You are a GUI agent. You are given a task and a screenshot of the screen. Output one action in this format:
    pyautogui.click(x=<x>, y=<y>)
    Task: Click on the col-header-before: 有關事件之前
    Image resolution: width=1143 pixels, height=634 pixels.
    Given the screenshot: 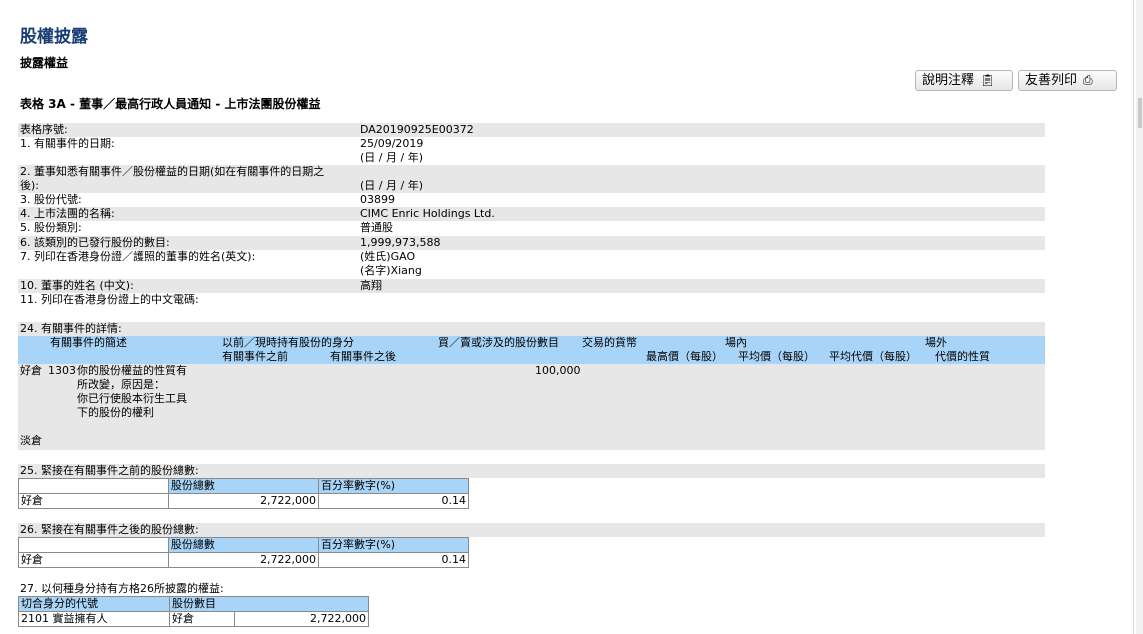 What is the action you would take?
    pyautogui.click(x=255, y=356)
    